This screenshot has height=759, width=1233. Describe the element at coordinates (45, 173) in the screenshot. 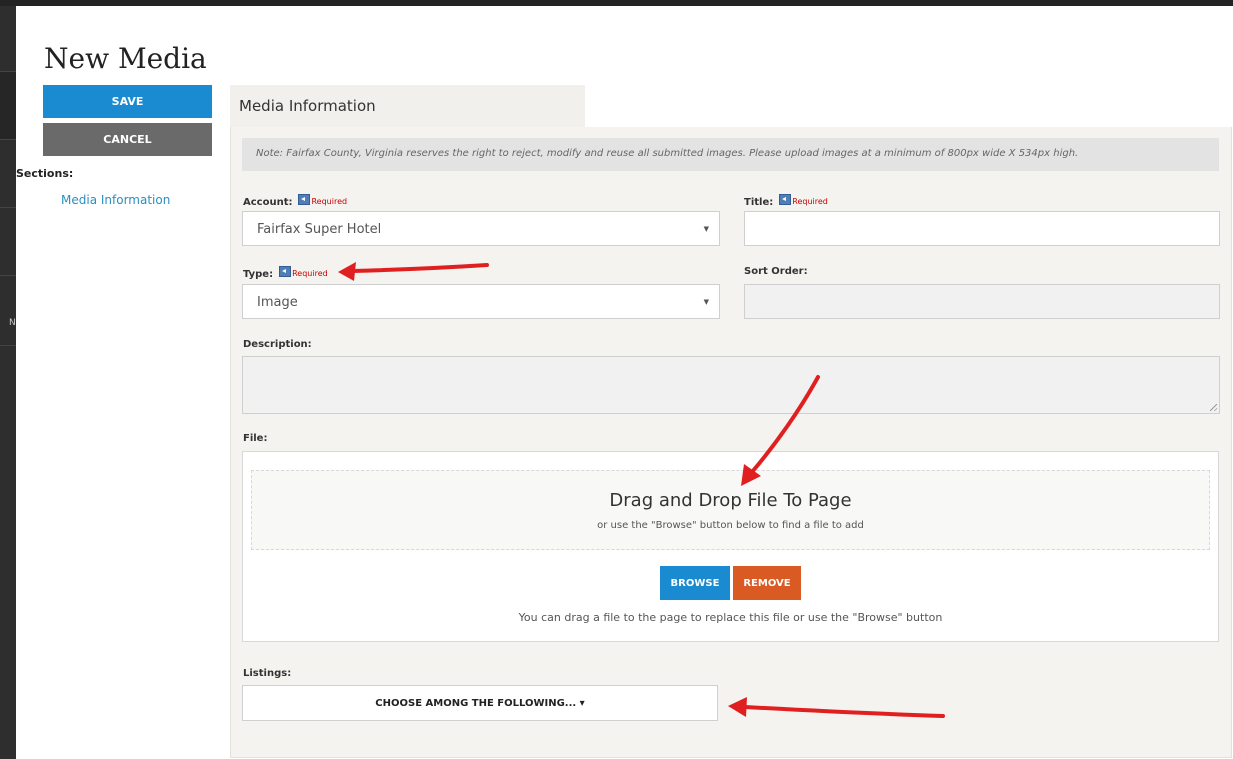

I see `sections-label: Sections:` at that location.